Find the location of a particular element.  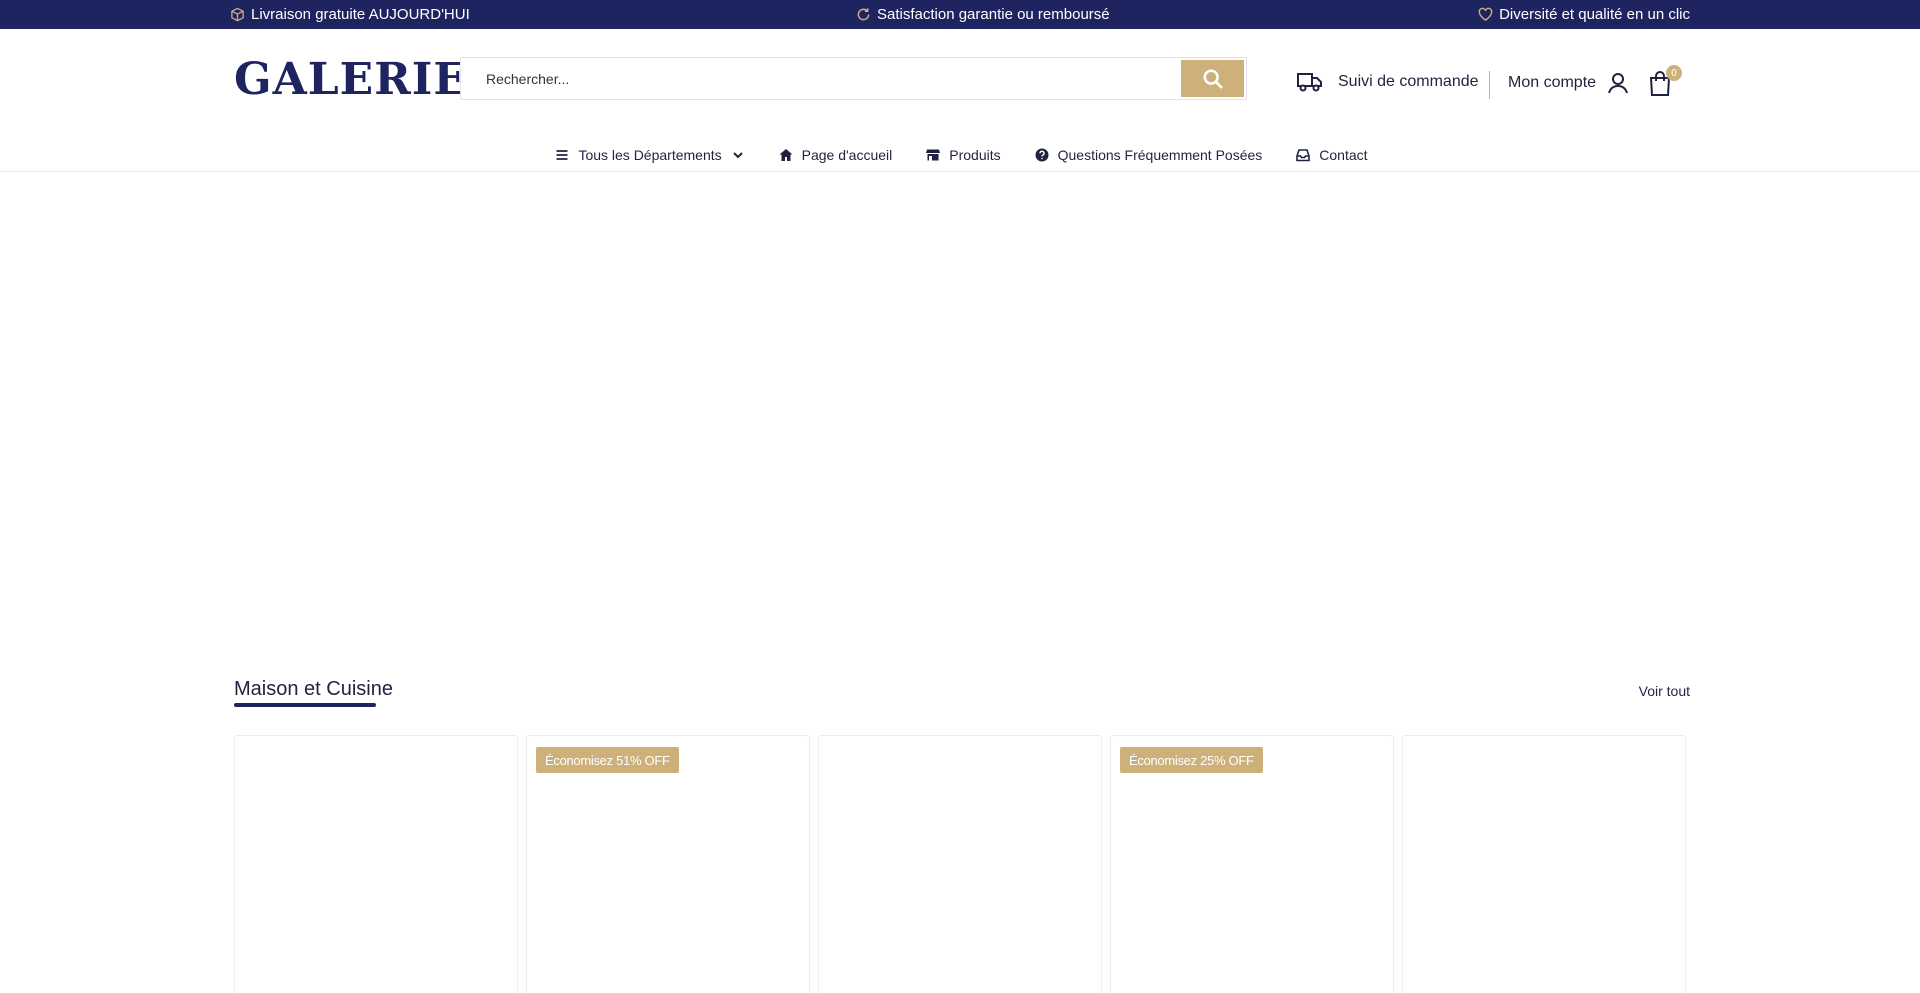

free-delivery-notice: Livraison gratuite AUJOURD'HUI is located at coordinates (350, 14).